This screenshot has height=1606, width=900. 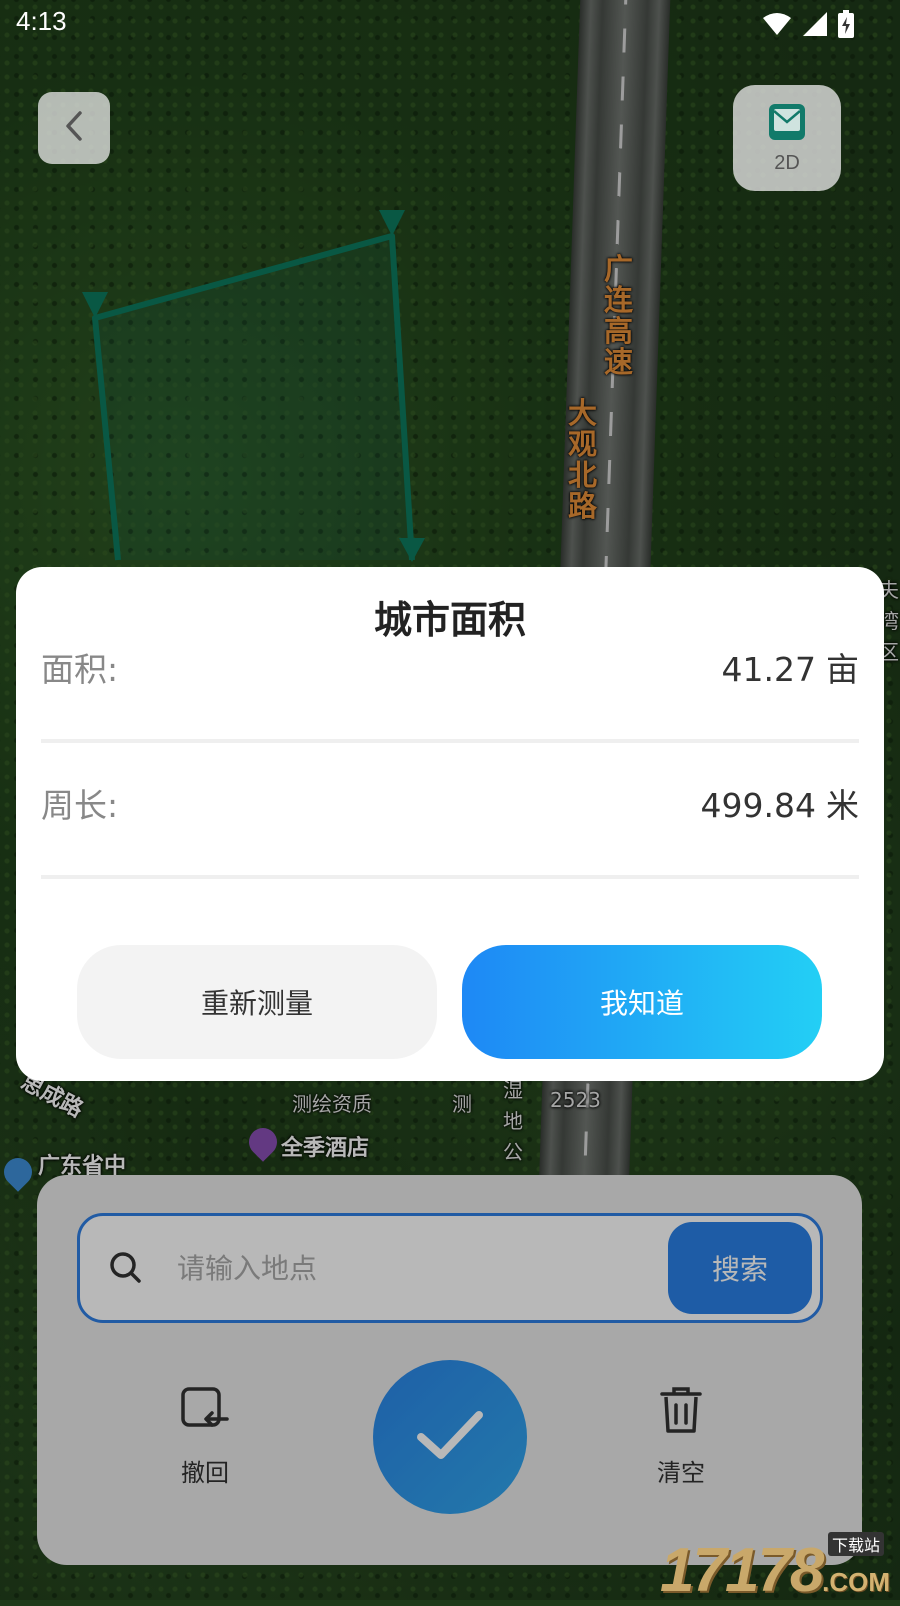 What do you see at coordinates (790, 669) in the screenshot?
I see `area-value: 41.27 亩` at bounding box center [790, 669].